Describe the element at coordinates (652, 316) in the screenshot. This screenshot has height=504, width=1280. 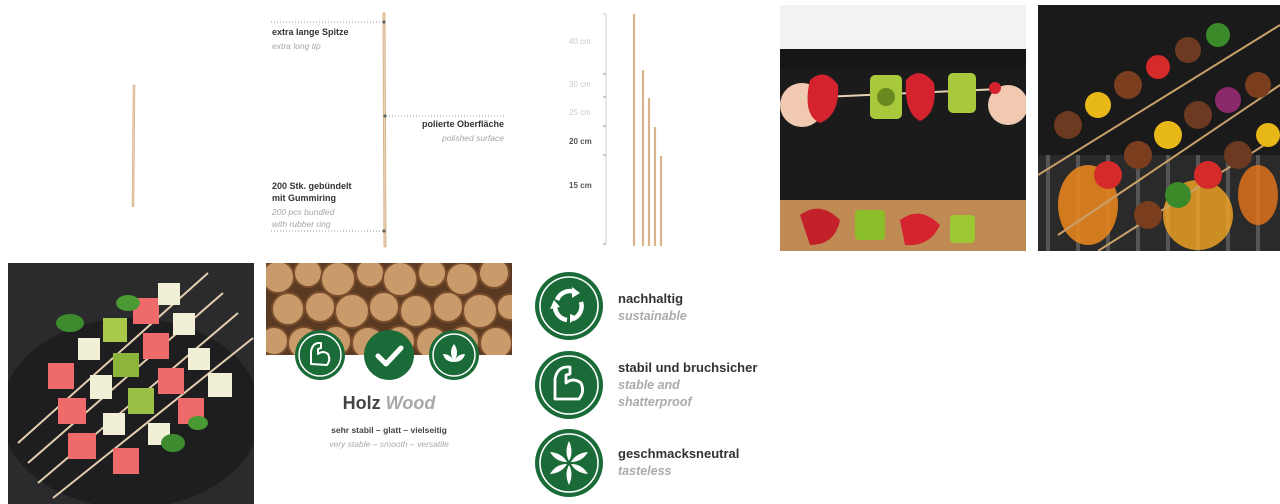
I see `feature-sustainable-en: sustainable` at that location.